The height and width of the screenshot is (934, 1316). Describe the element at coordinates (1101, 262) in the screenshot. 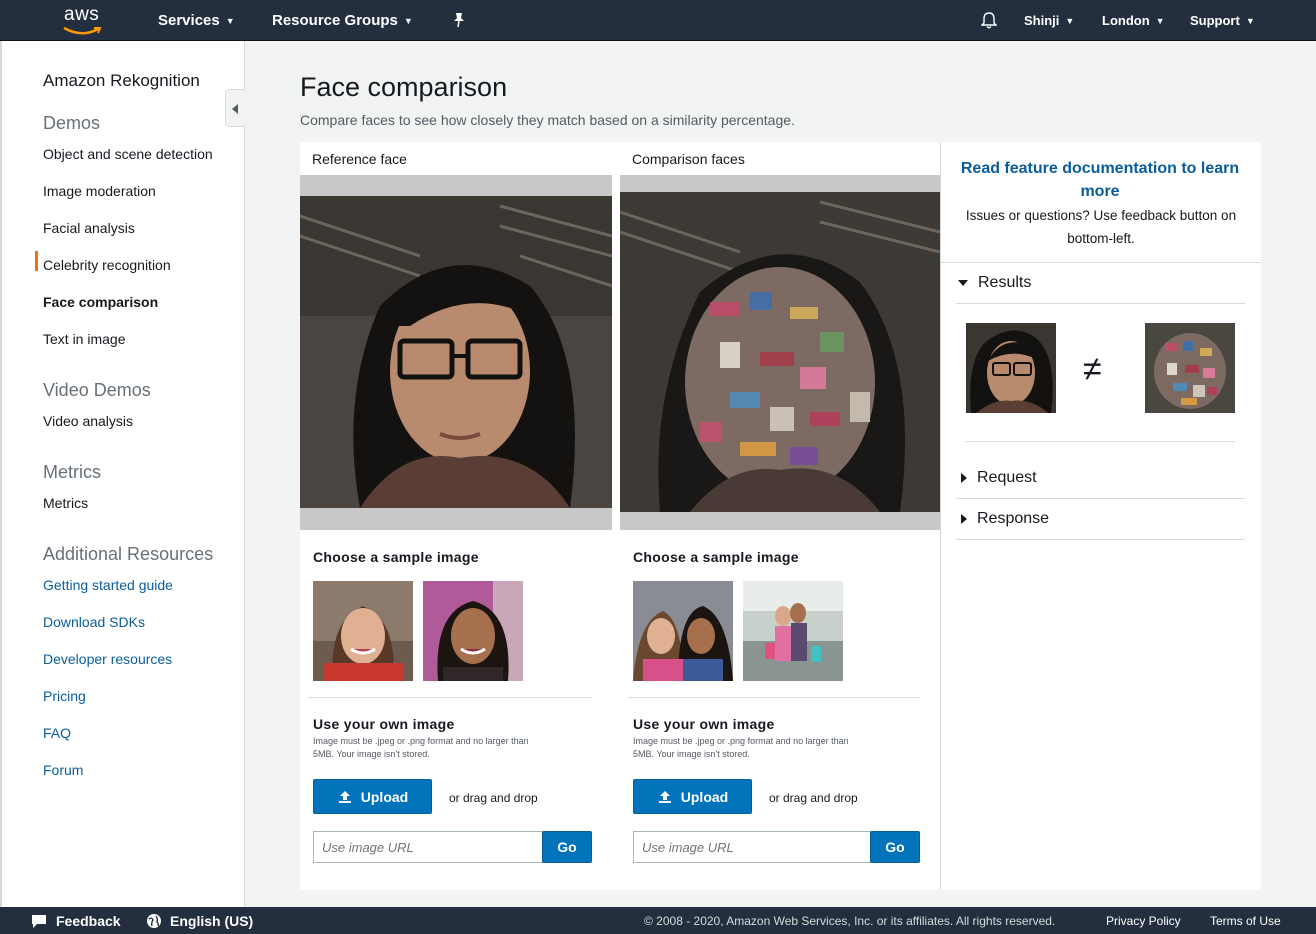

I see `results-top-divider` at that location.